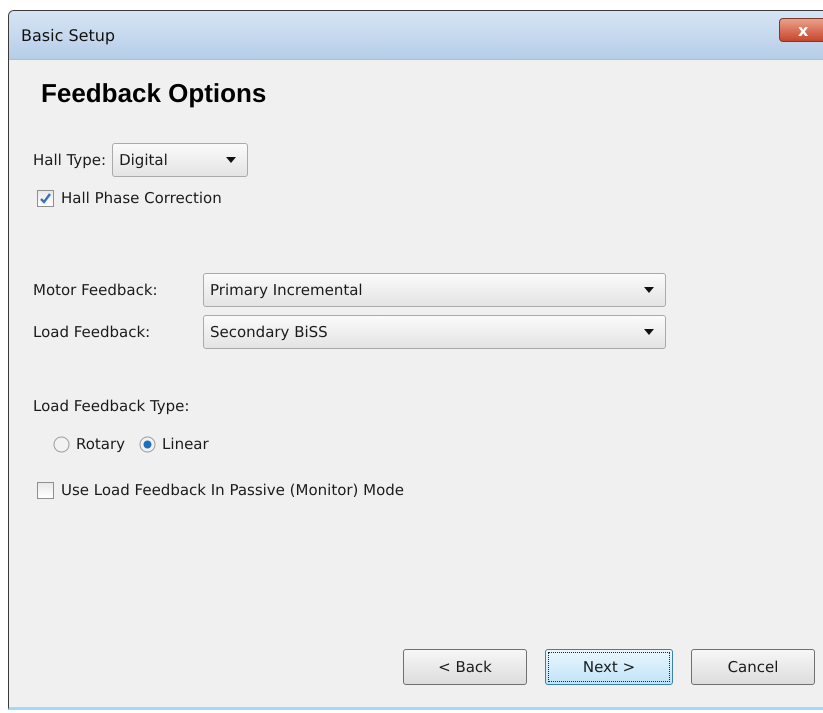 The image size is (823, 713). I want to click on radio-button: Linear, so click(174, 444).